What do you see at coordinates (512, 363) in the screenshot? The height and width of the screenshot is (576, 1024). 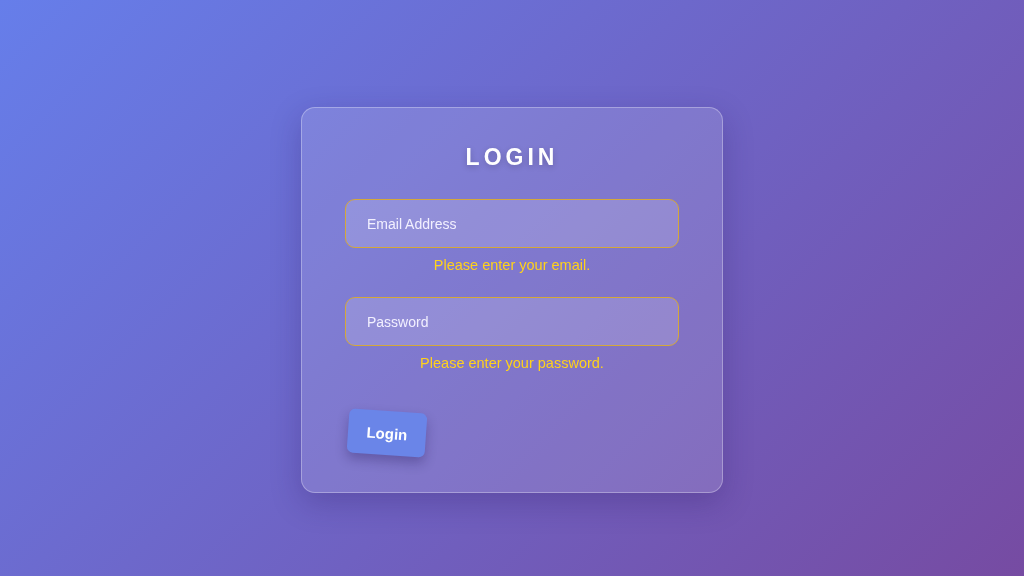 I see `error-message: Please enter your password.` at bounding box center [512, 363].